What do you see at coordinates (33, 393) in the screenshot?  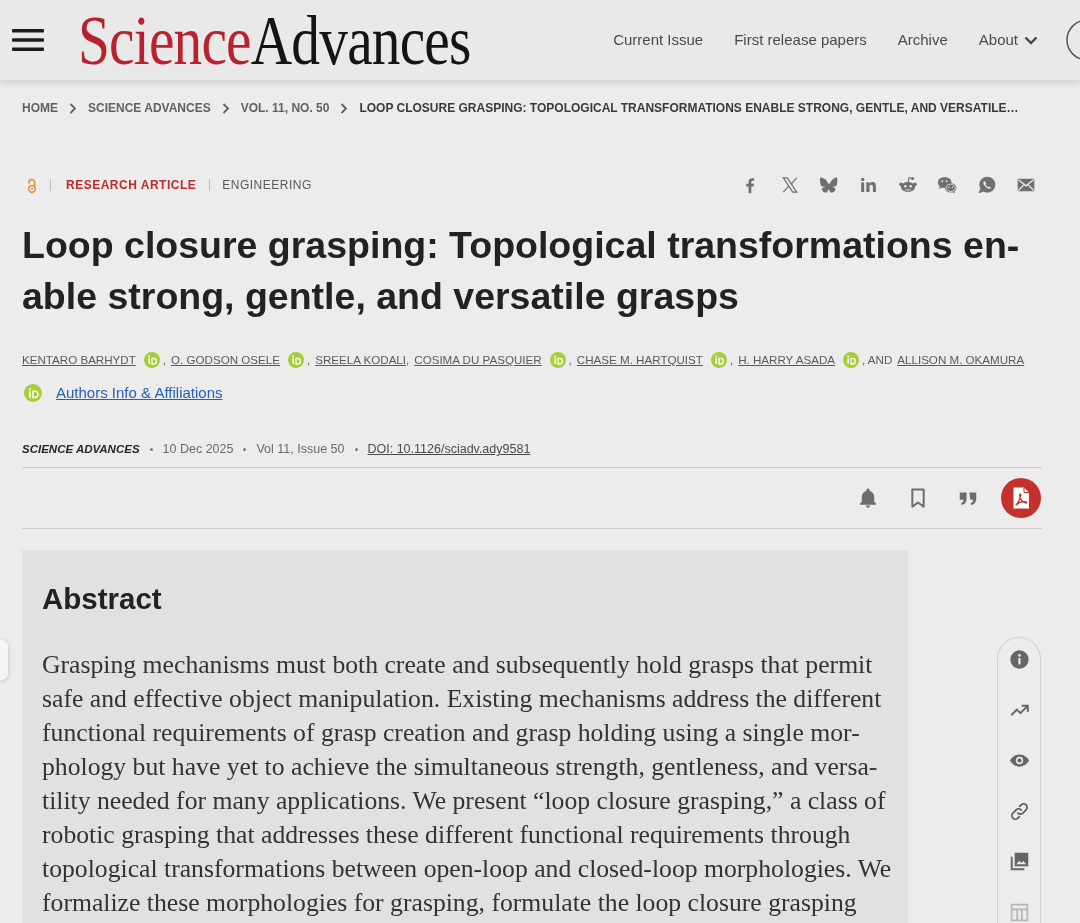 I see `id-icon` at bounding box center [33, 393].